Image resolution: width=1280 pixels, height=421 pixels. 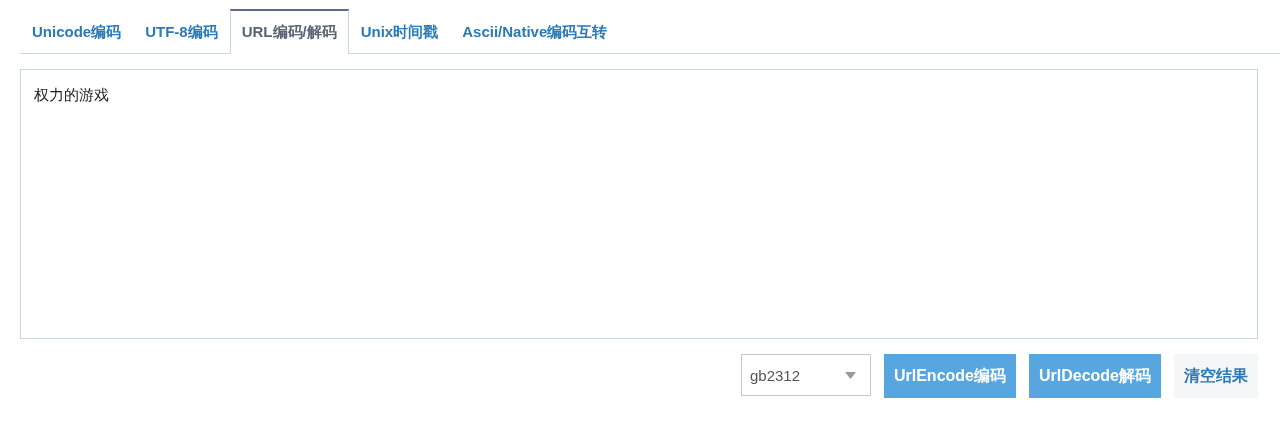 I want to click on action-button: UrlEncode编码, so click(x=949, y=376).